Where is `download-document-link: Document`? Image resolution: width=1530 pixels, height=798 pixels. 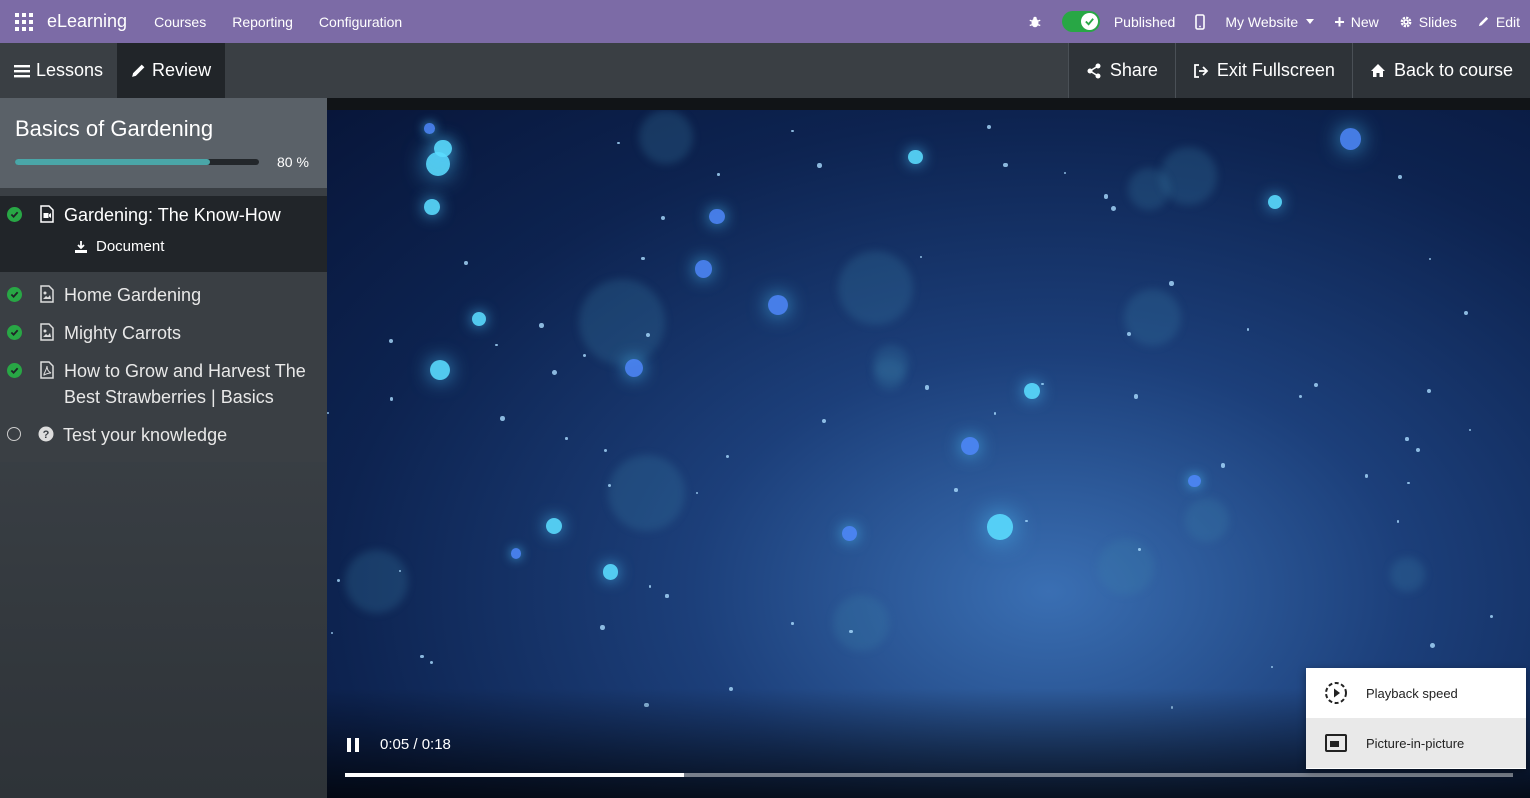
download-document-link: Document is located at coordinates (200, 247).